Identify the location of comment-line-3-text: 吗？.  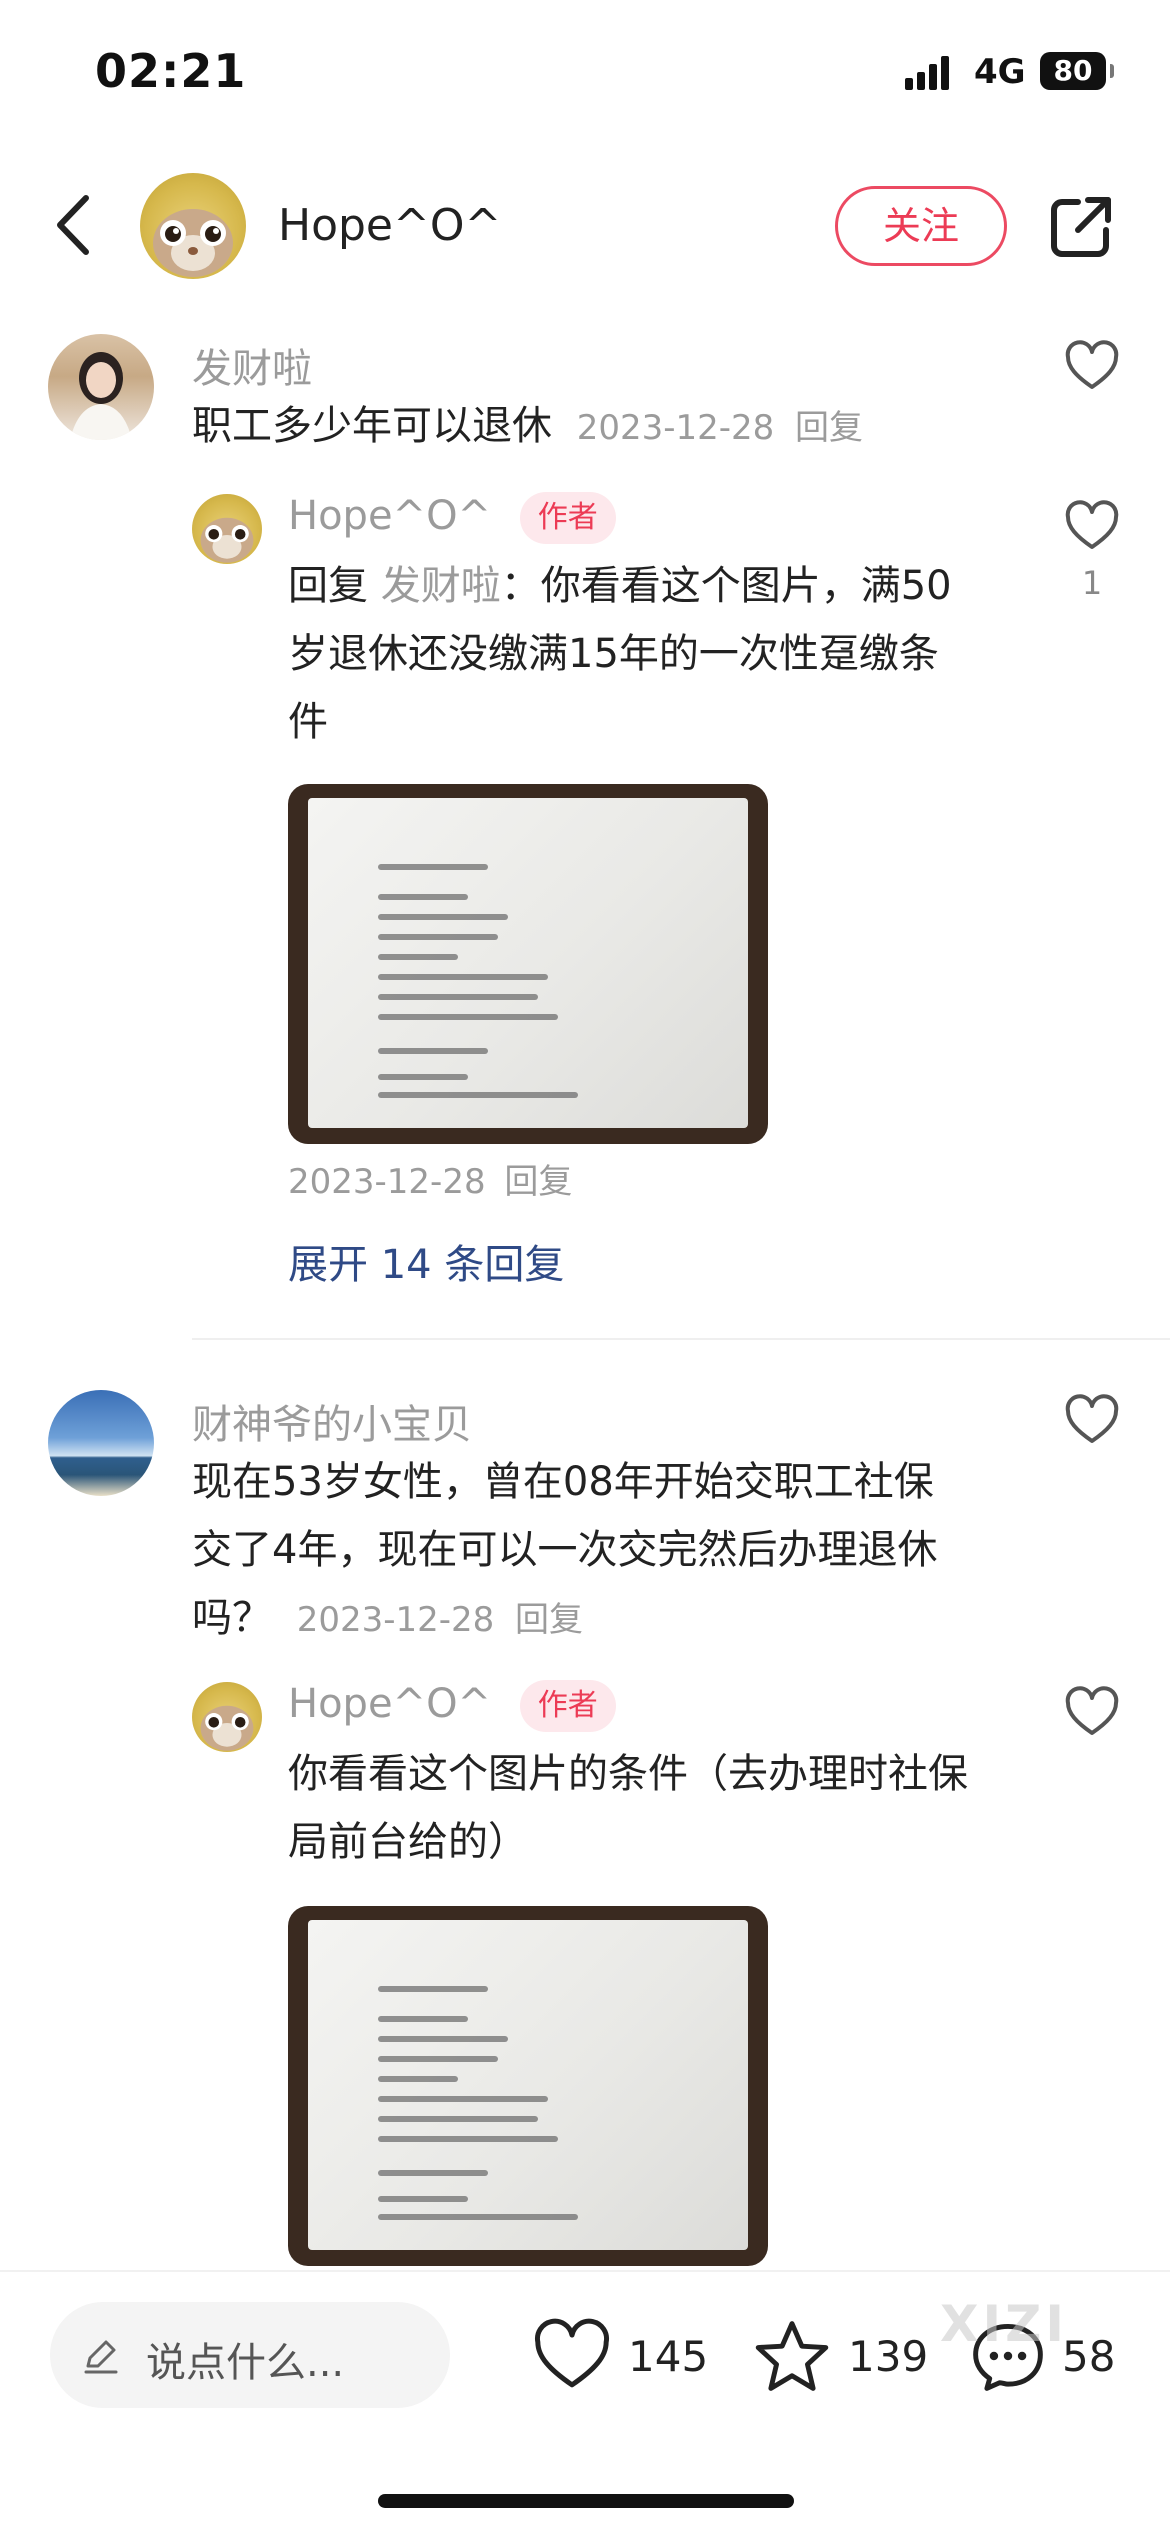
(232, 1618).